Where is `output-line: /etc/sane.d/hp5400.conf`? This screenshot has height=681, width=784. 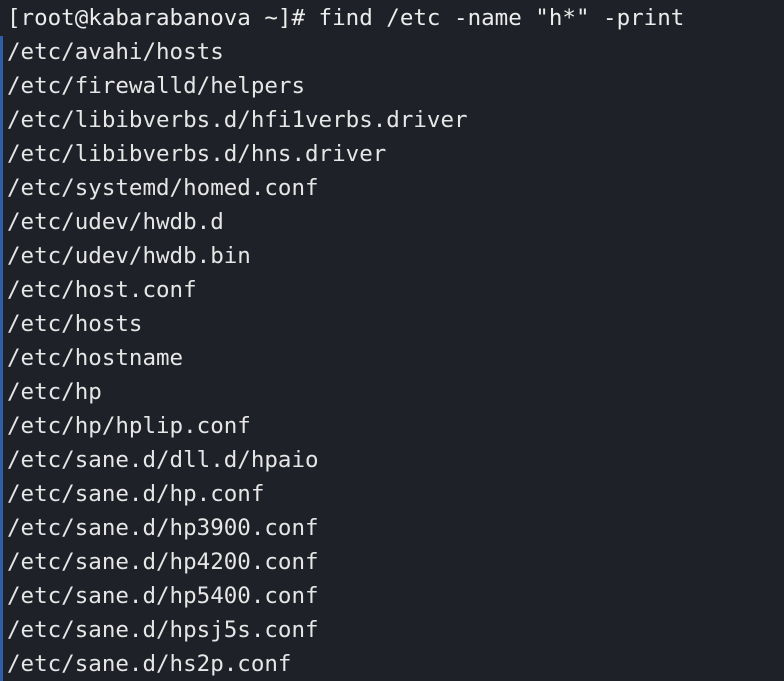 output-line: /etc/sane.d/hp5400.conf is located at coordinates (163, 596).